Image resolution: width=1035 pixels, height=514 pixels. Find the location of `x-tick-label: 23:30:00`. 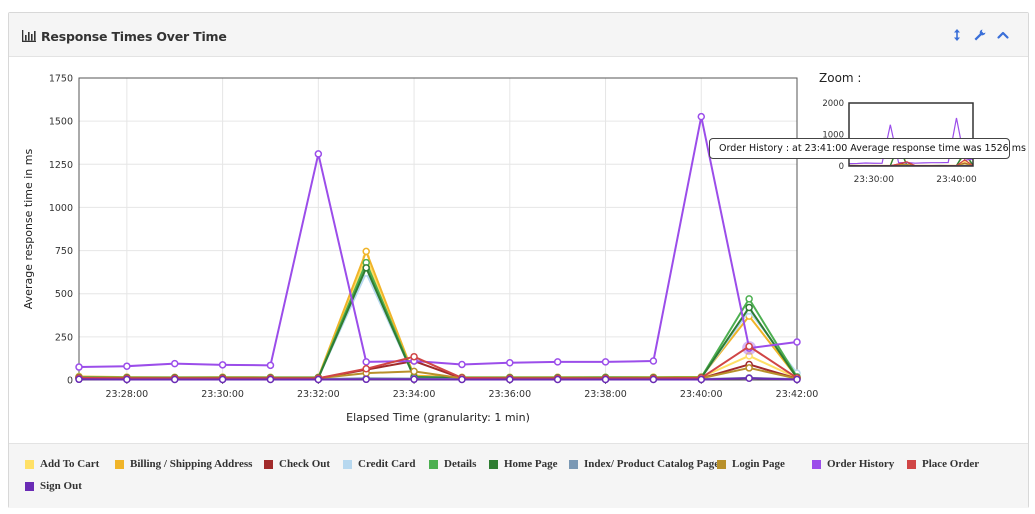

x-tick-label: 23:30:00 is located at coordinates (222, 394).